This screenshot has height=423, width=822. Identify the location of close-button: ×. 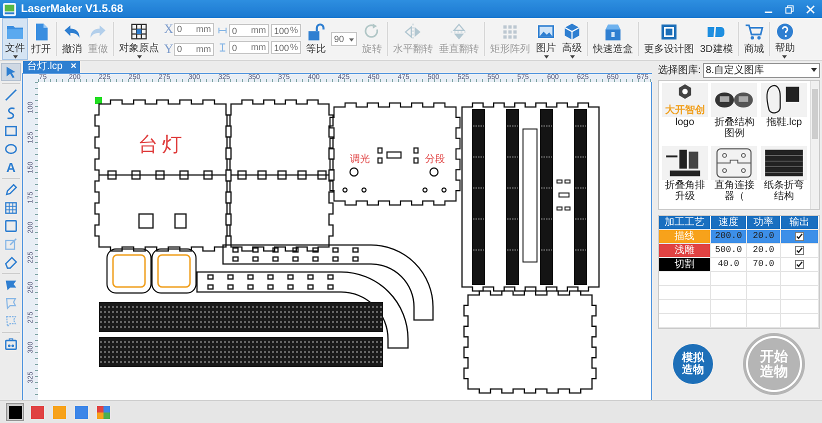
(73, 67).